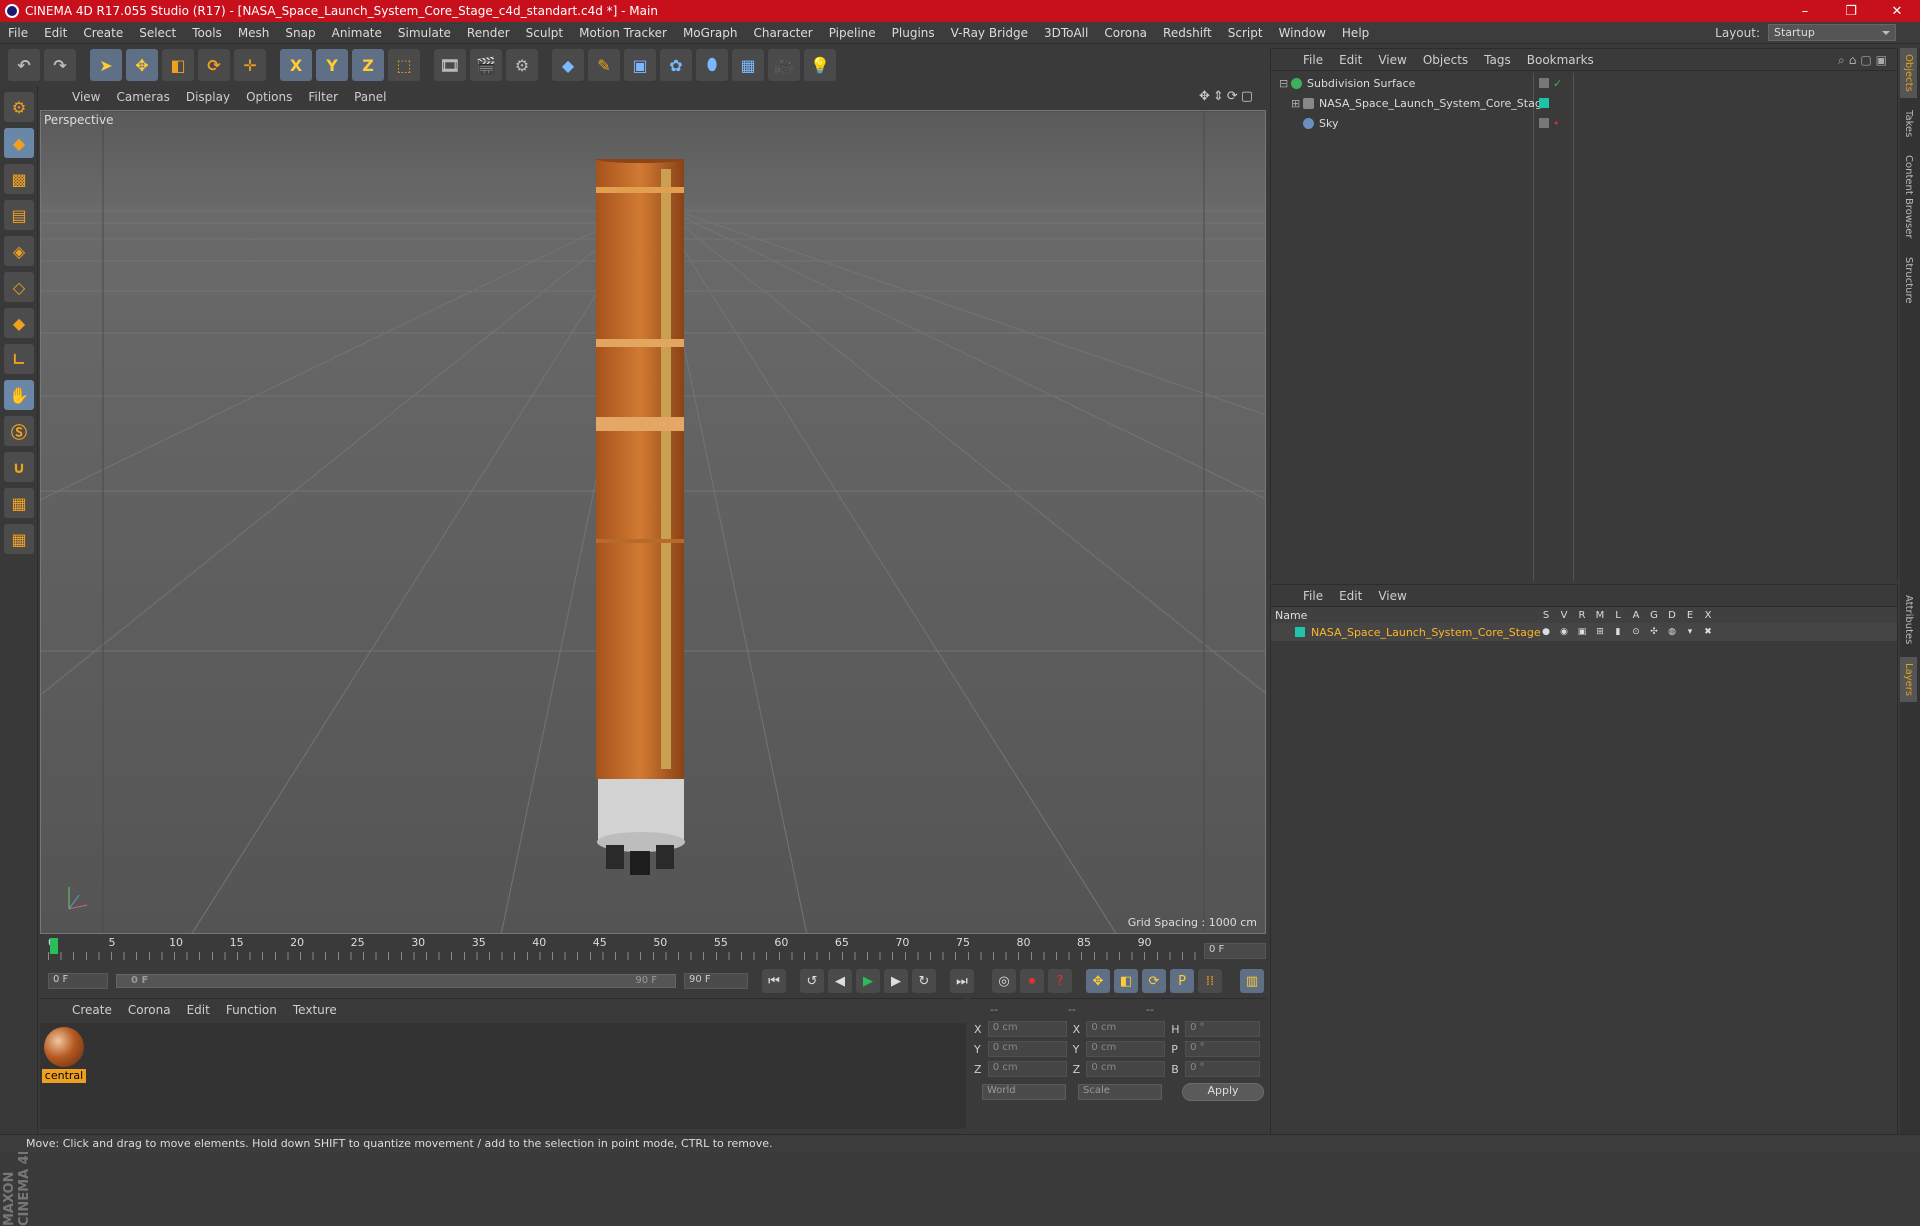  I want to click on menu-pipeline: Pipeline, so click(852, 33).